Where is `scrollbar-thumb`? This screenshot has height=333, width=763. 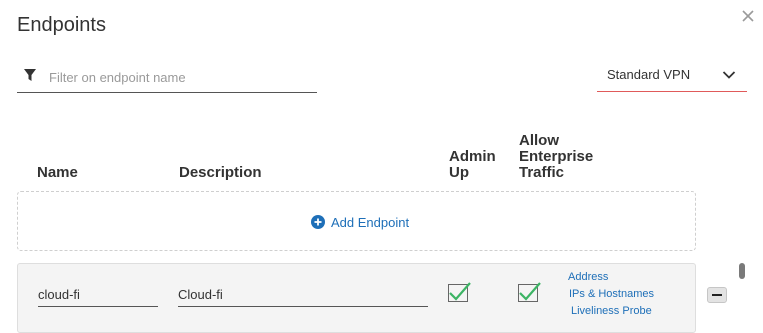
scrollbar-thumb is located at coordinates (742, 271).